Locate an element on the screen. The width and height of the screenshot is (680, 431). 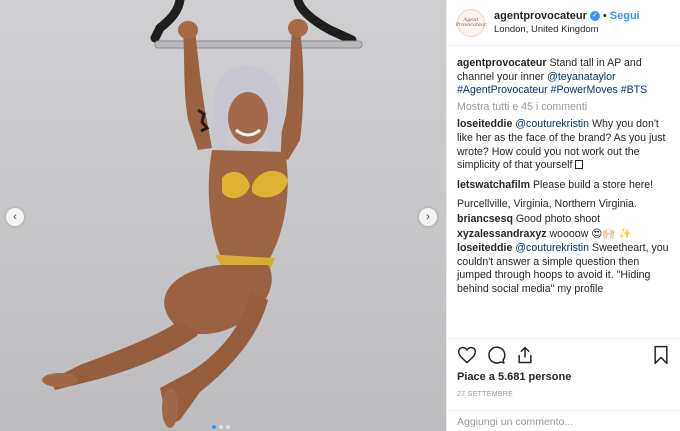
comment-username: xyzalessandraxyz is located at coordinates (502, 234).